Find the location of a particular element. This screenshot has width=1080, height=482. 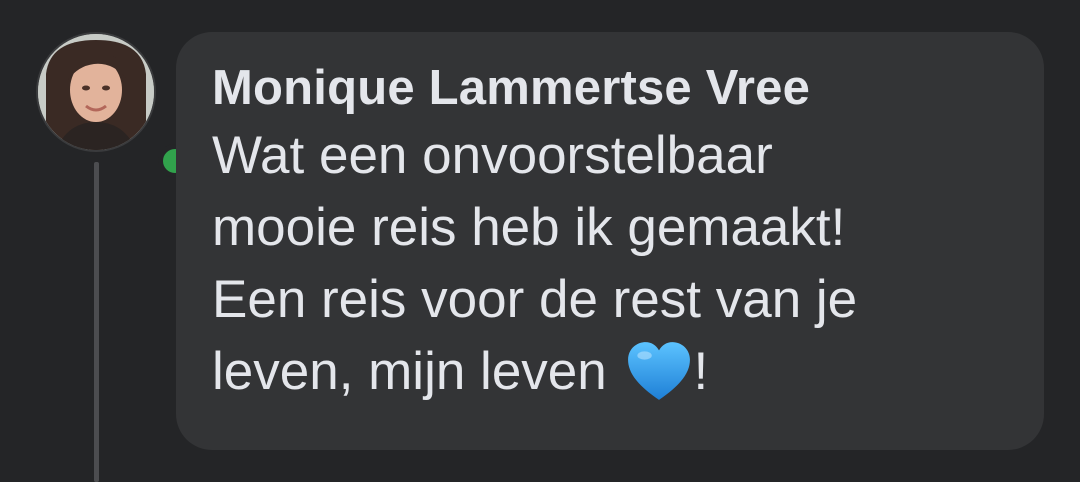

blue-heart-icon is located at coordinates (658, 371).